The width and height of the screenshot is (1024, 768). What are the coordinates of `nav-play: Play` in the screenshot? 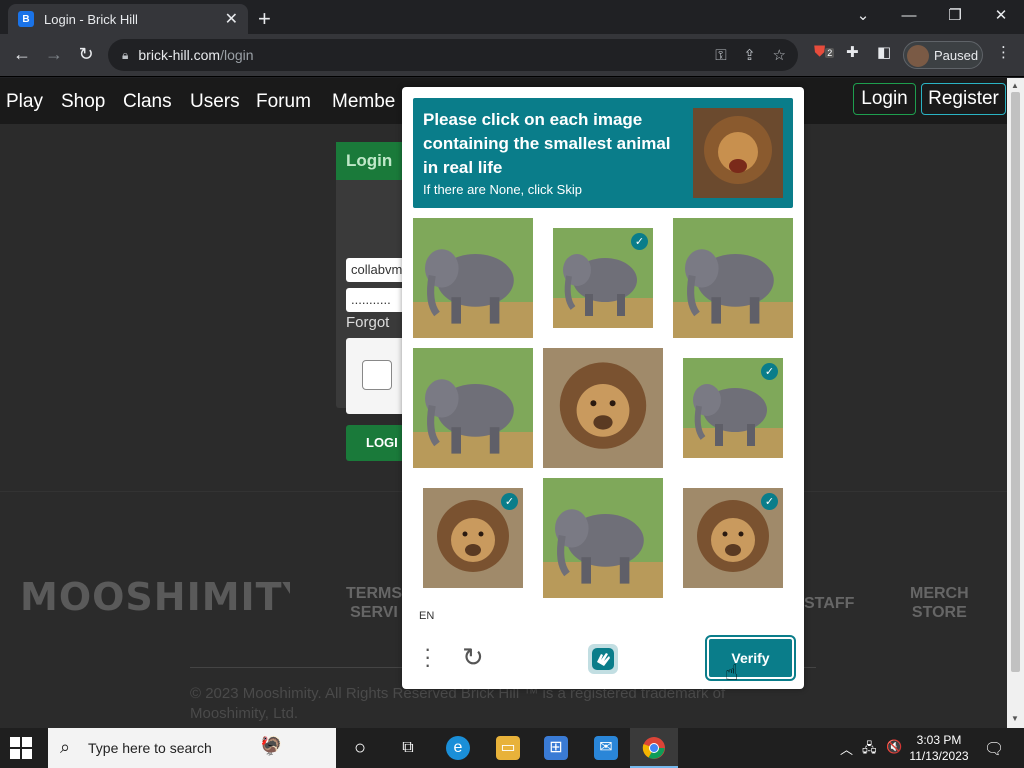 It's located at (24, 102).